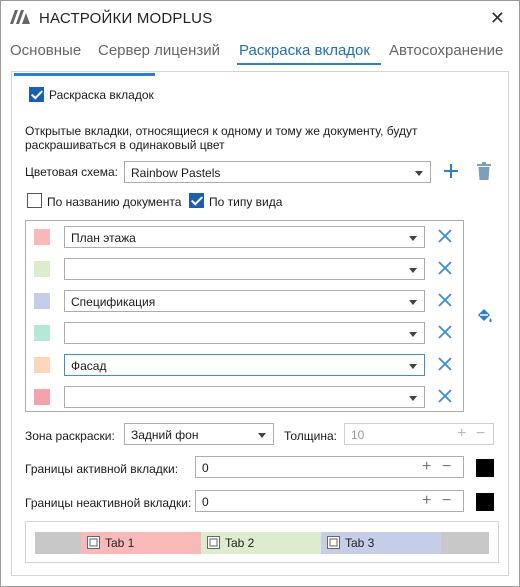 The image size is (520, 587). I want to click on view-type-select: План этажа, so click(244, 237).